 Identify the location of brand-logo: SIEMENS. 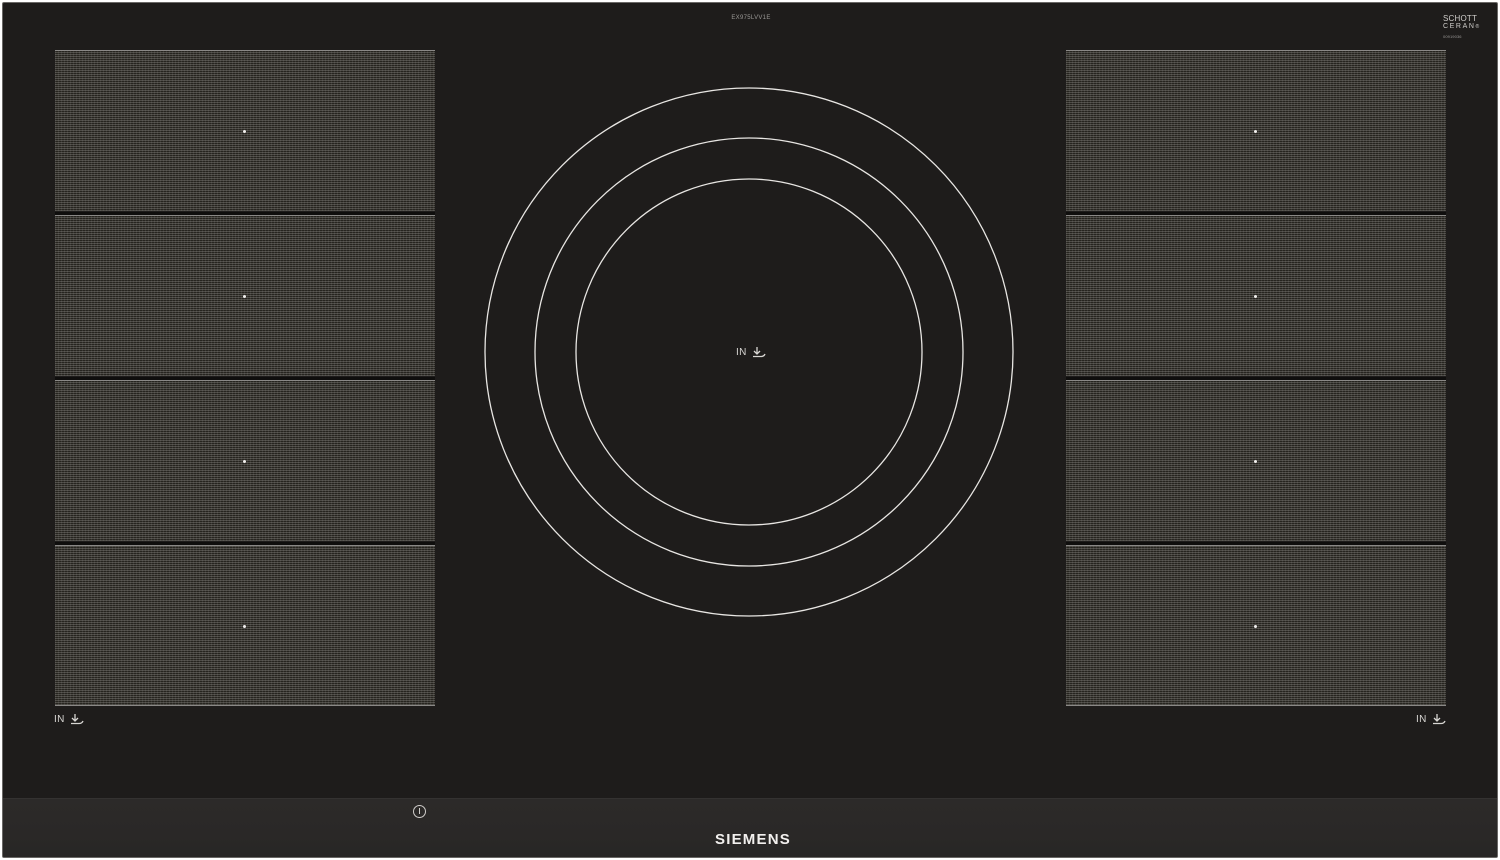
(753, 839).